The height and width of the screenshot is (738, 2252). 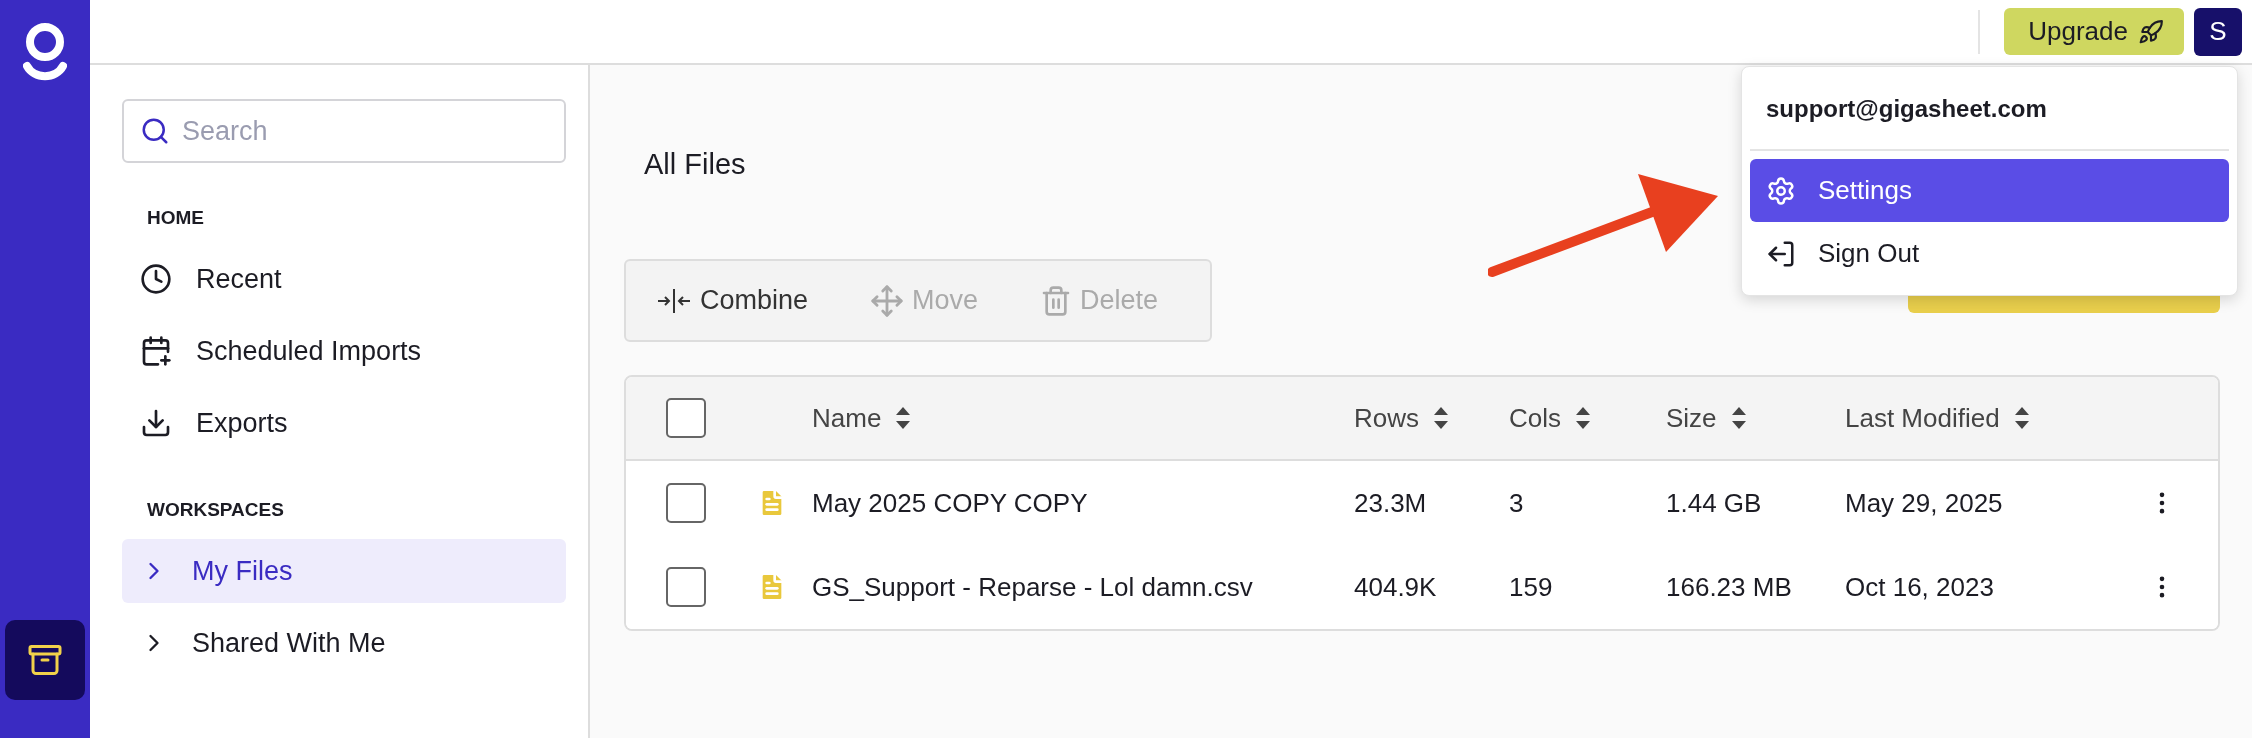 I want to click on column-header: Cols, so click(x=1587, y=418).